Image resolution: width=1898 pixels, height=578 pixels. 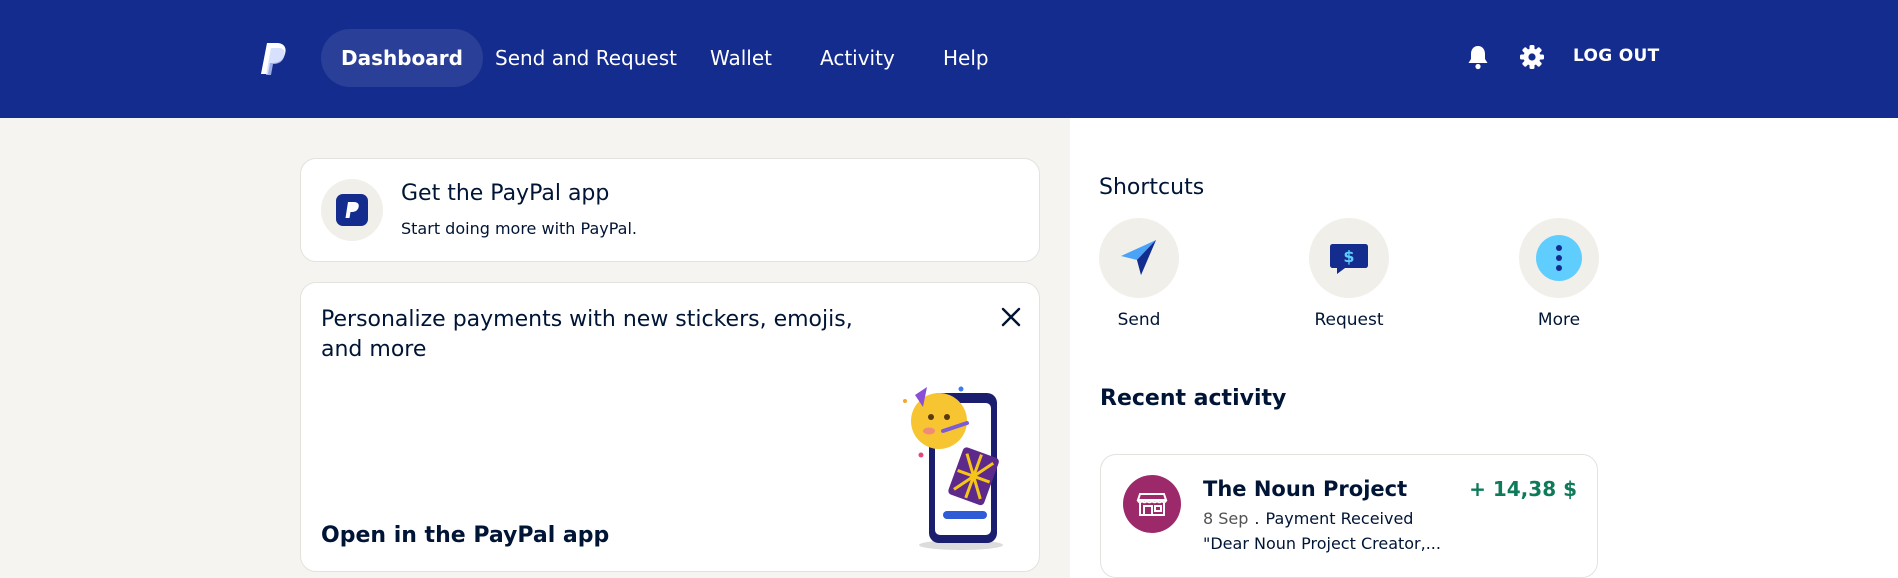 I want to click on dollar-chat-icon: $, so click(x=1349, y=259).